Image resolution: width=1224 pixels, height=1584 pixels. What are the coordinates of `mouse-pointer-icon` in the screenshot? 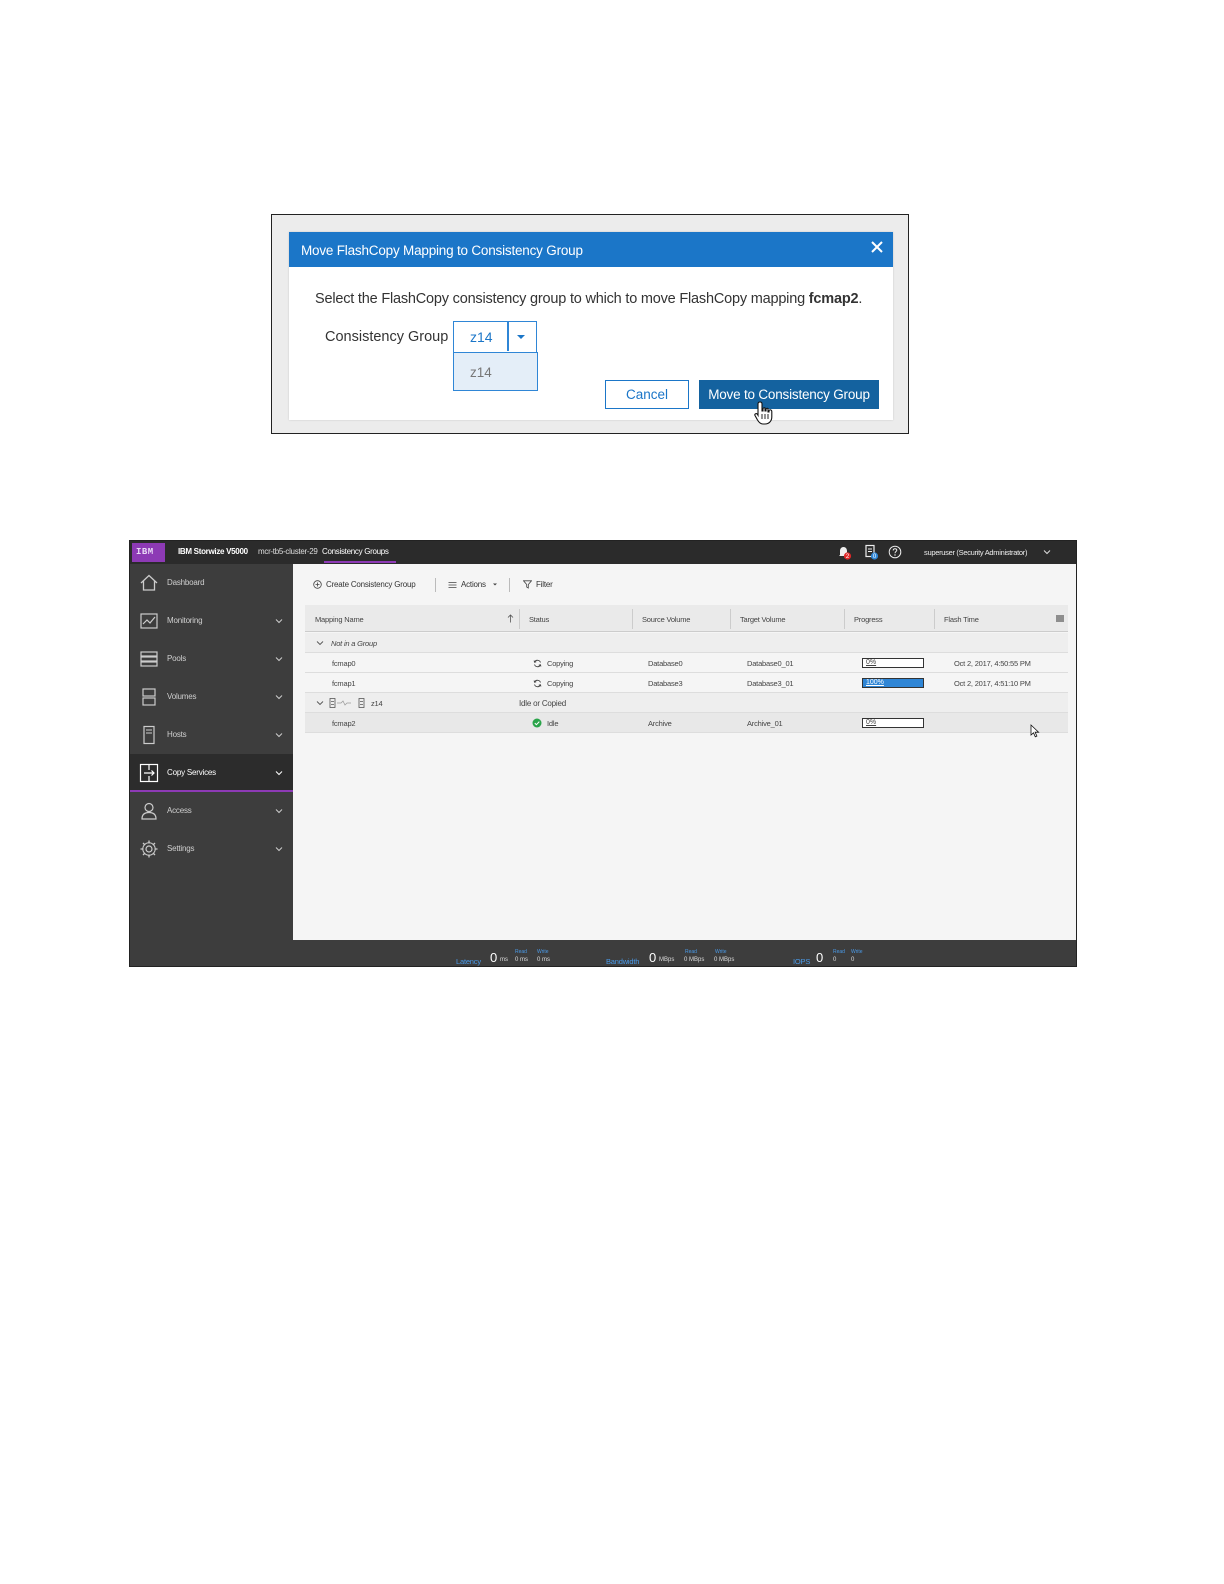 It's located at (1035, 731).